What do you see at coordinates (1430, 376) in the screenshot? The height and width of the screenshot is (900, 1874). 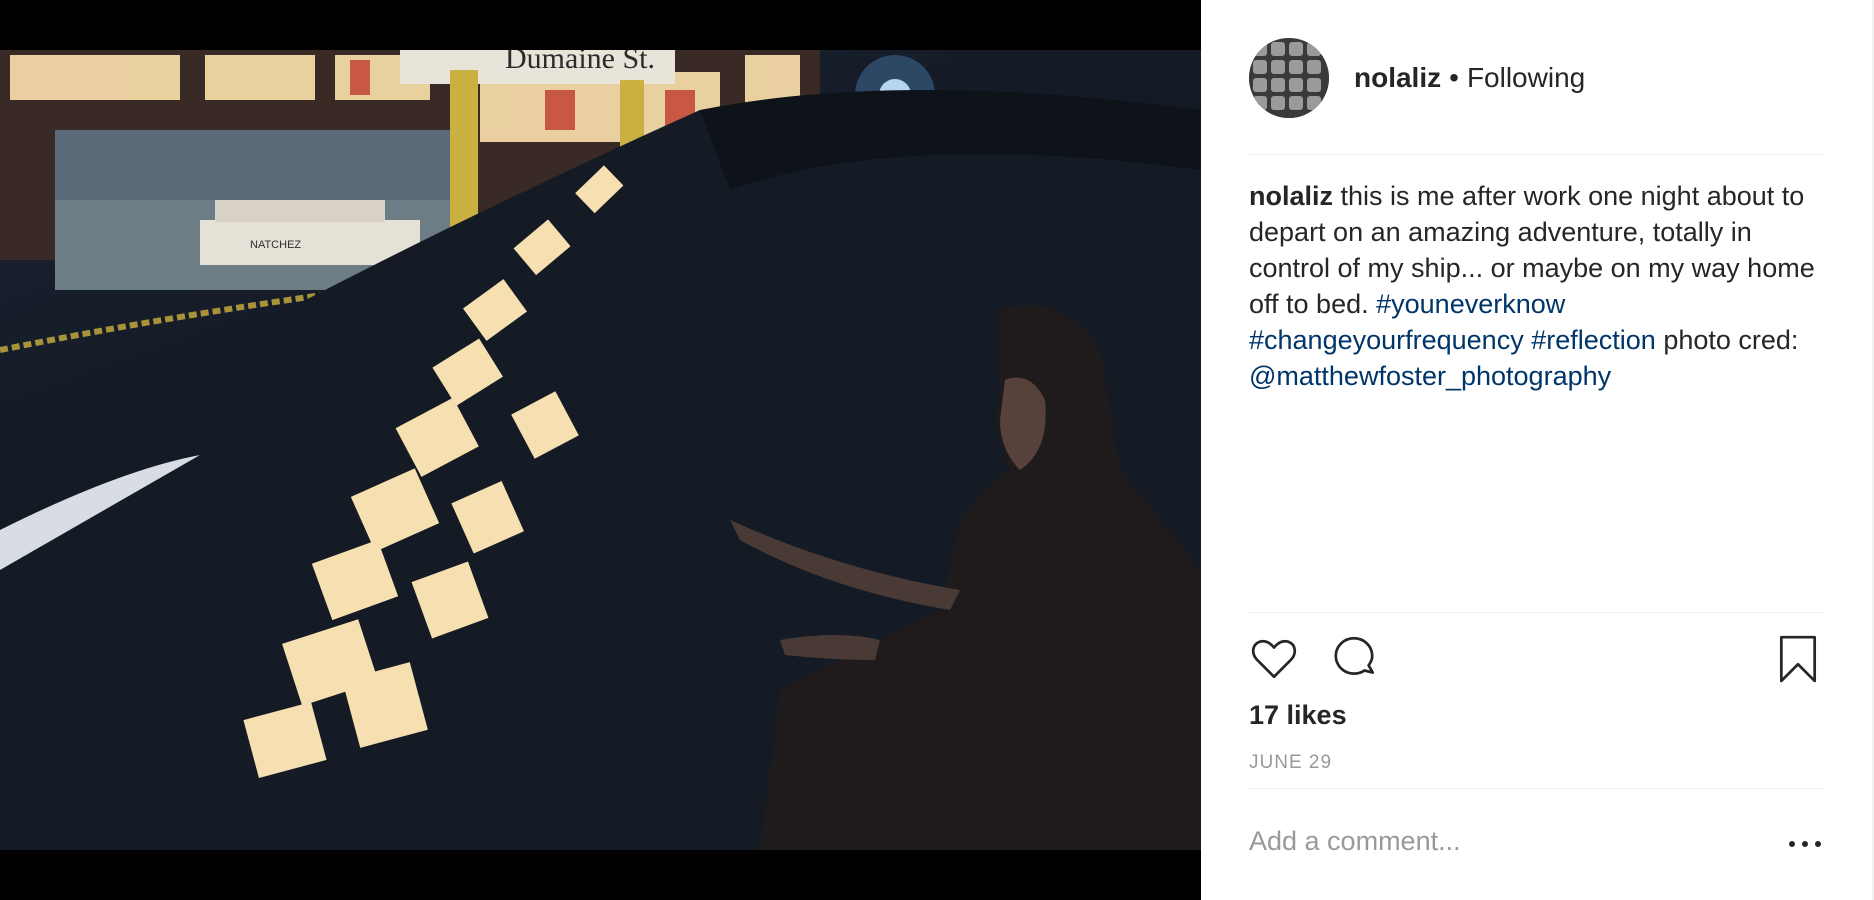 I see `mention-link-photographer: @matthewfoster_photography` at bounding box center [1430, 376].